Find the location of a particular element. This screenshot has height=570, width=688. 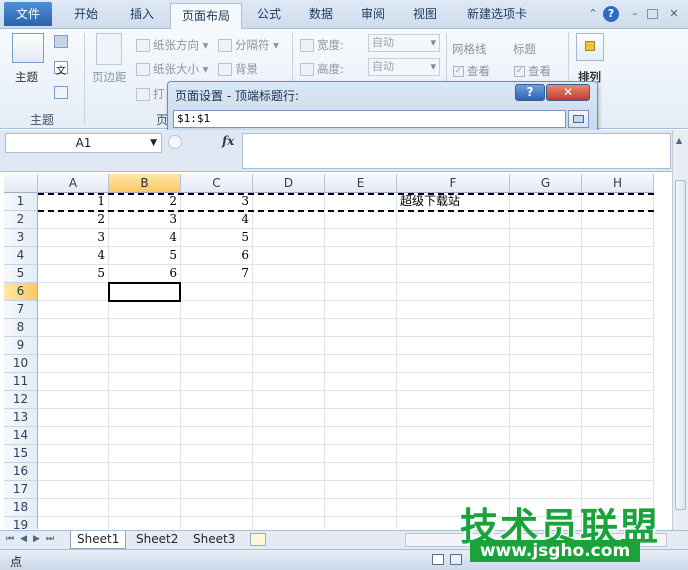

cell-A19 is located at coordinates (73, 523).